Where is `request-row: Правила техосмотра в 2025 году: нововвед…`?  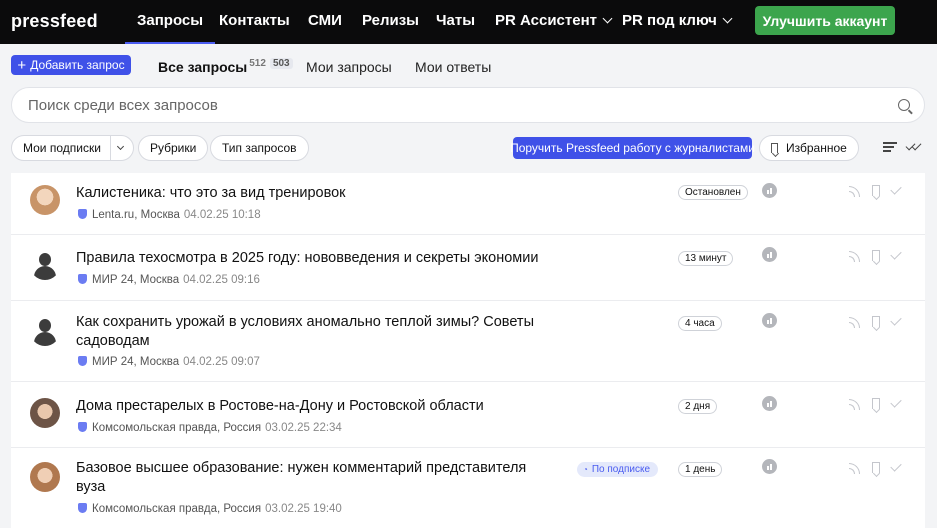
request-row: Правила техосмотра в 2025 году: нововвед… is located at coordinates (468, 268).